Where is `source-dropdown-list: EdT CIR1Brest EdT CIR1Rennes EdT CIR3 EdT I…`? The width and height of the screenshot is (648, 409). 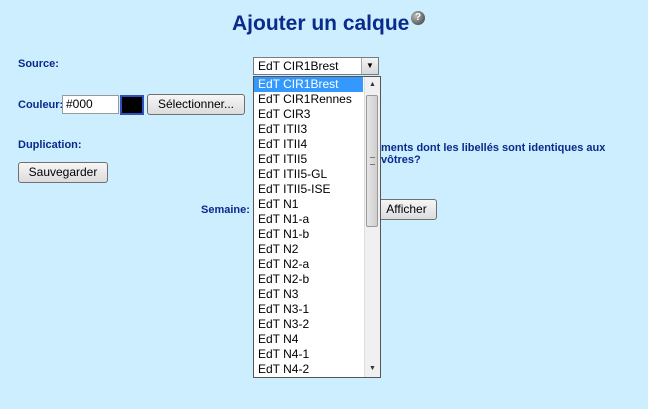
source-dropdown-list: EdT CIR1Brest EdT CIR1Rennes EdT CIR3 EdT I… is located at coordinates (317, 227).